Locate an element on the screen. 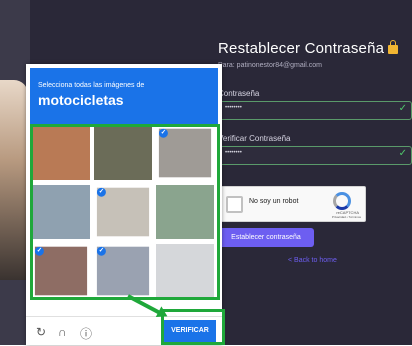 This screenshot has height=346, width=412. page-title: Restablecer Contraseña is located at coordinates (308, 48).